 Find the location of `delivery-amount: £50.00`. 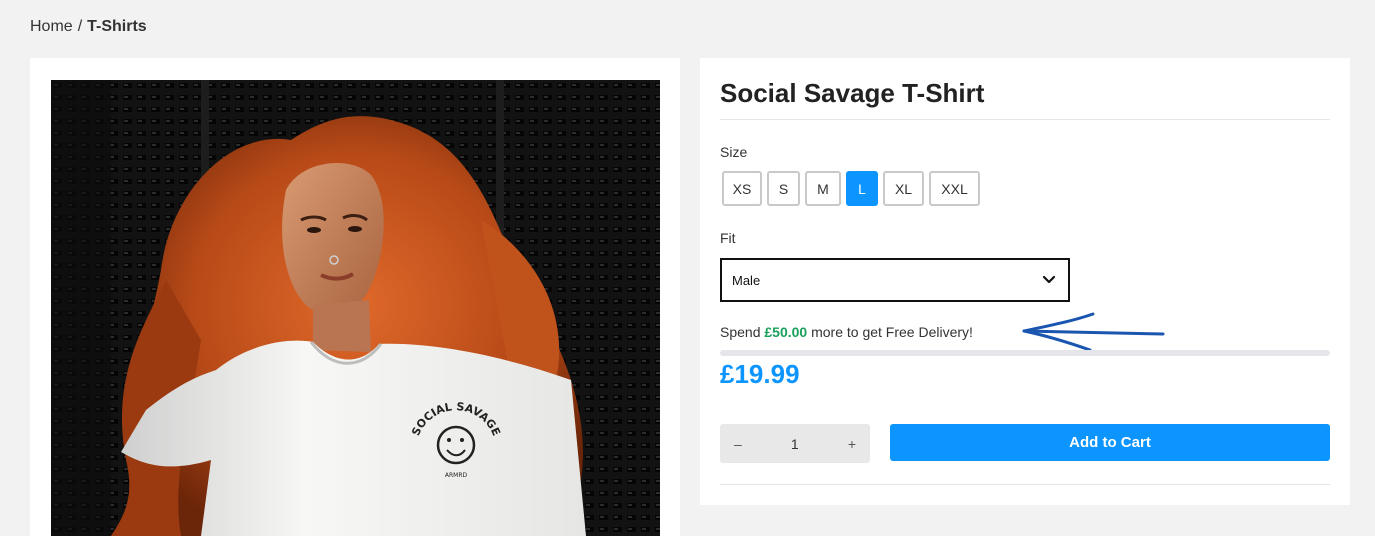

delivery-amount: £50.00 is located at coordinates (786, 332).